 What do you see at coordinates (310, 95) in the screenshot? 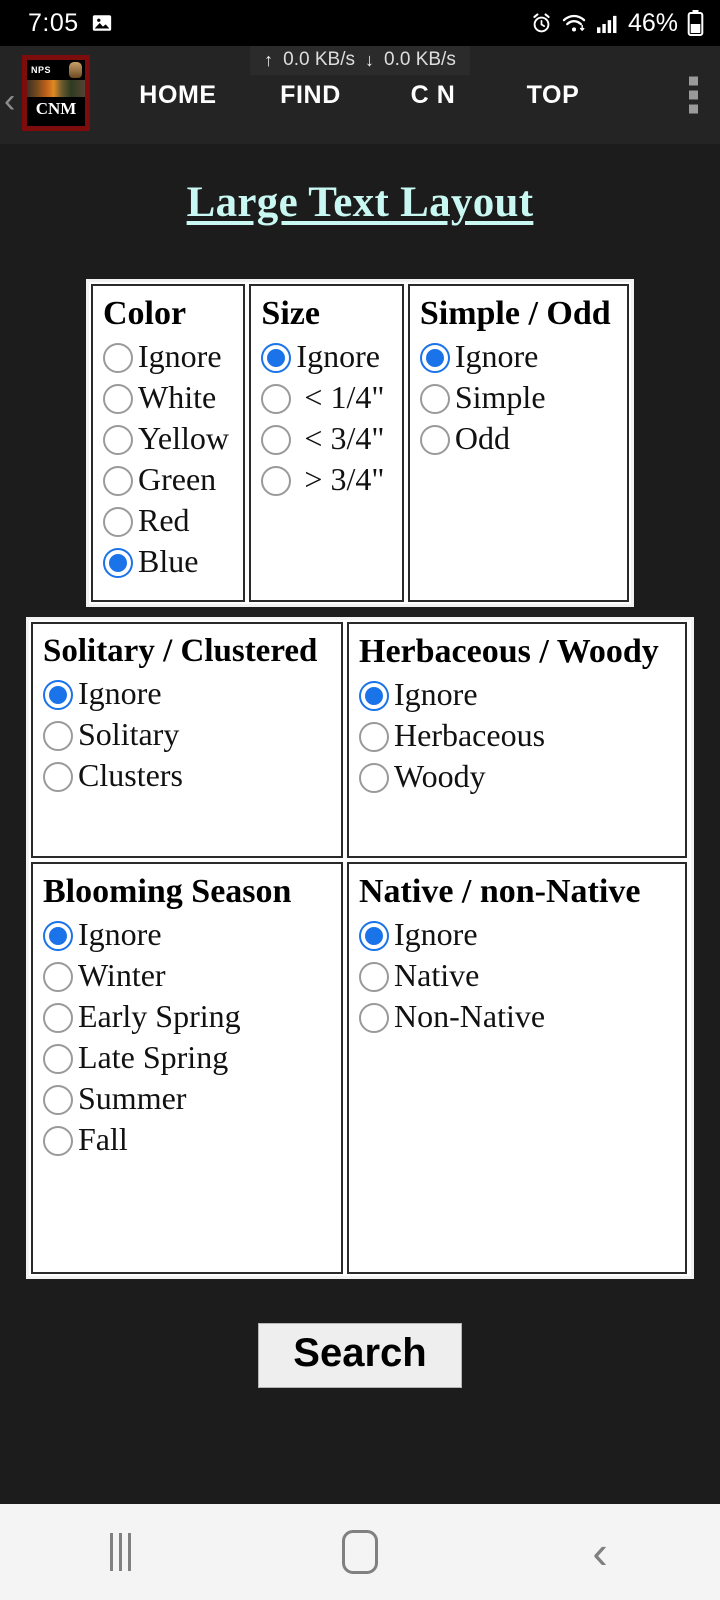
I see `menu-item-find: FIND` at bounding box center [310, 95].